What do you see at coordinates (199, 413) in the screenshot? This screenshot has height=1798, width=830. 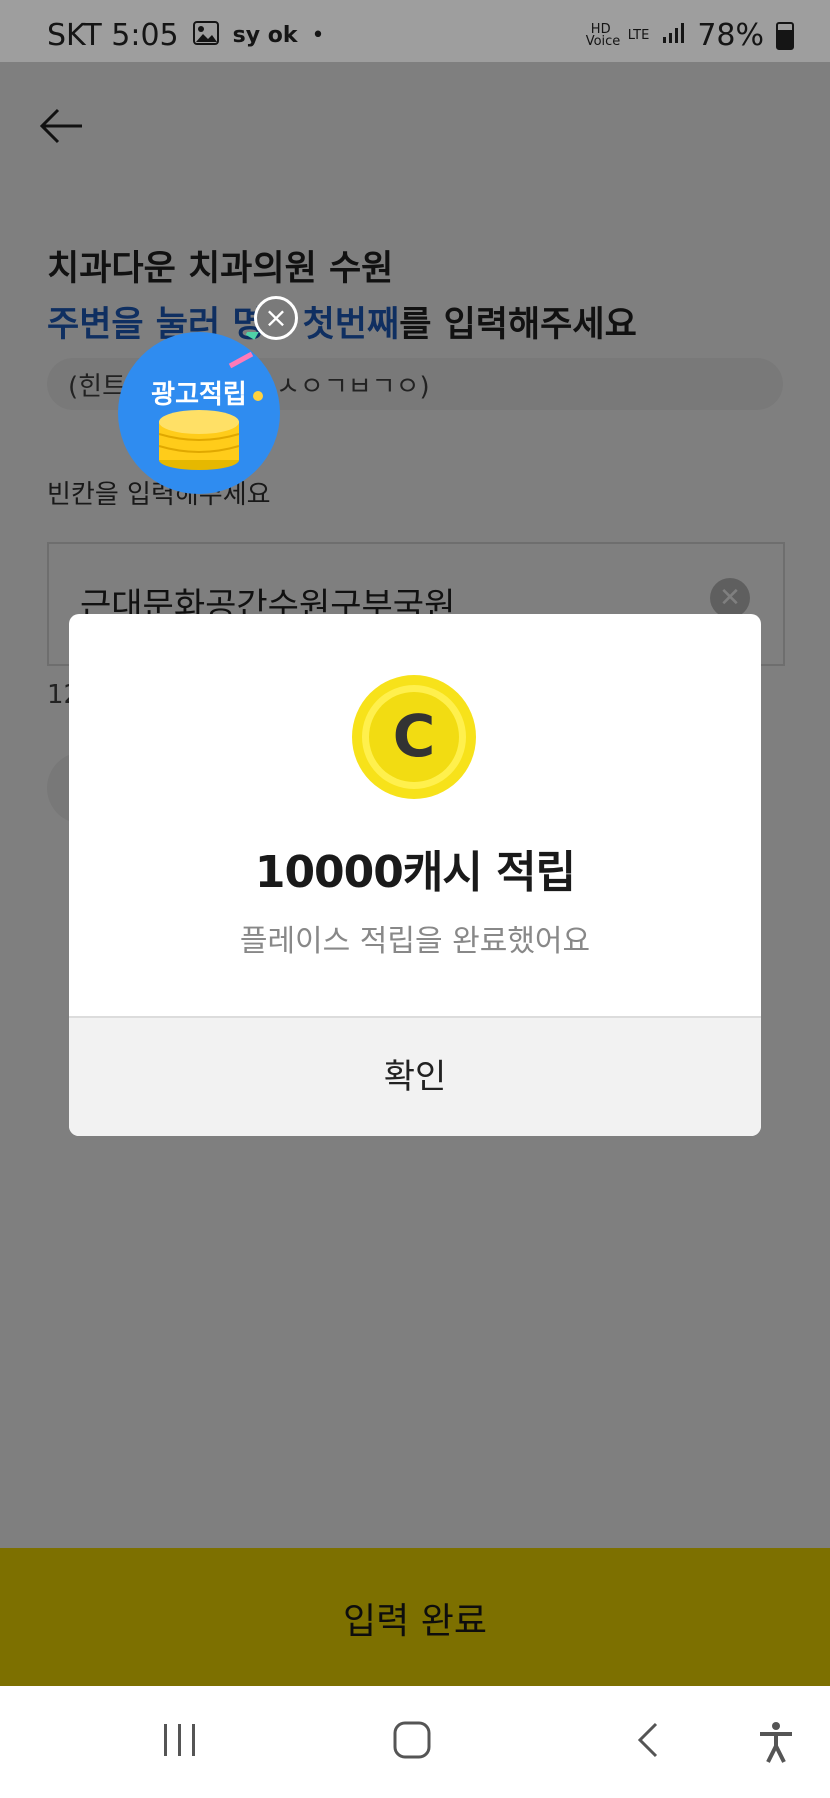 I see `ad-reward-bubble` at bounding box center [199, 413].